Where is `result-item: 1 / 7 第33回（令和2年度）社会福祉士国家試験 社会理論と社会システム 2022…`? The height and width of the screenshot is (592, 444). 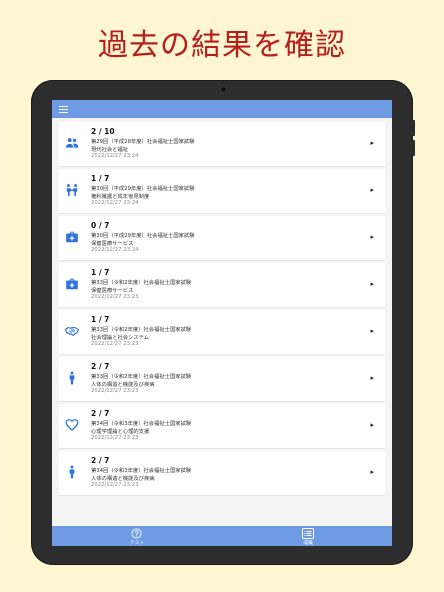
result-item: 1 / 7 第33回（令和2年度）社会福祉士国家試験 社会理論と社会システム 2022… is located at coordinates (222, 332).